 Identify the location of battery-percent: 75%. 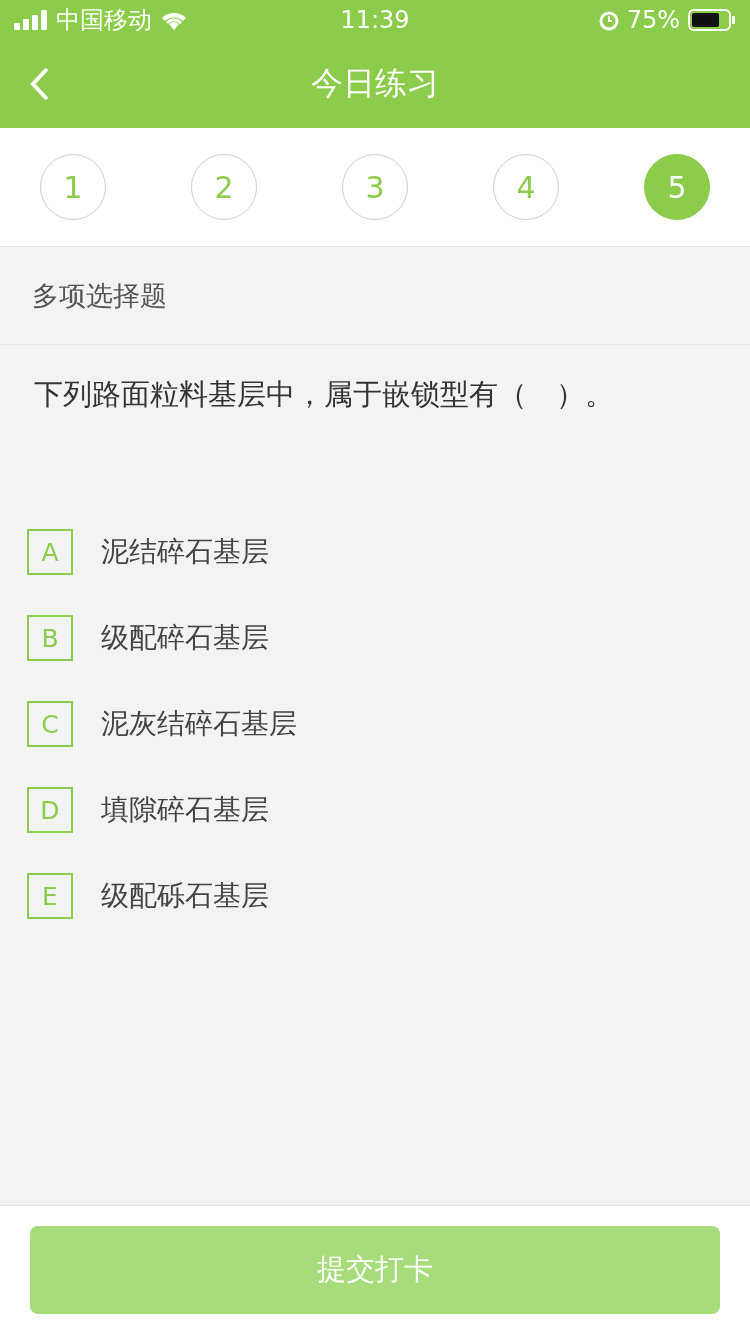
(653, 20).